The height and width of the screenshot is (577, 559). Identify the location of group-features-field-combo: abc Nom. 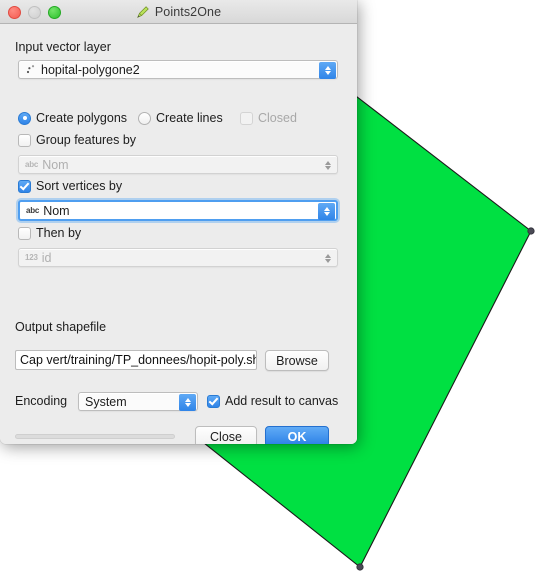
(178, 164).